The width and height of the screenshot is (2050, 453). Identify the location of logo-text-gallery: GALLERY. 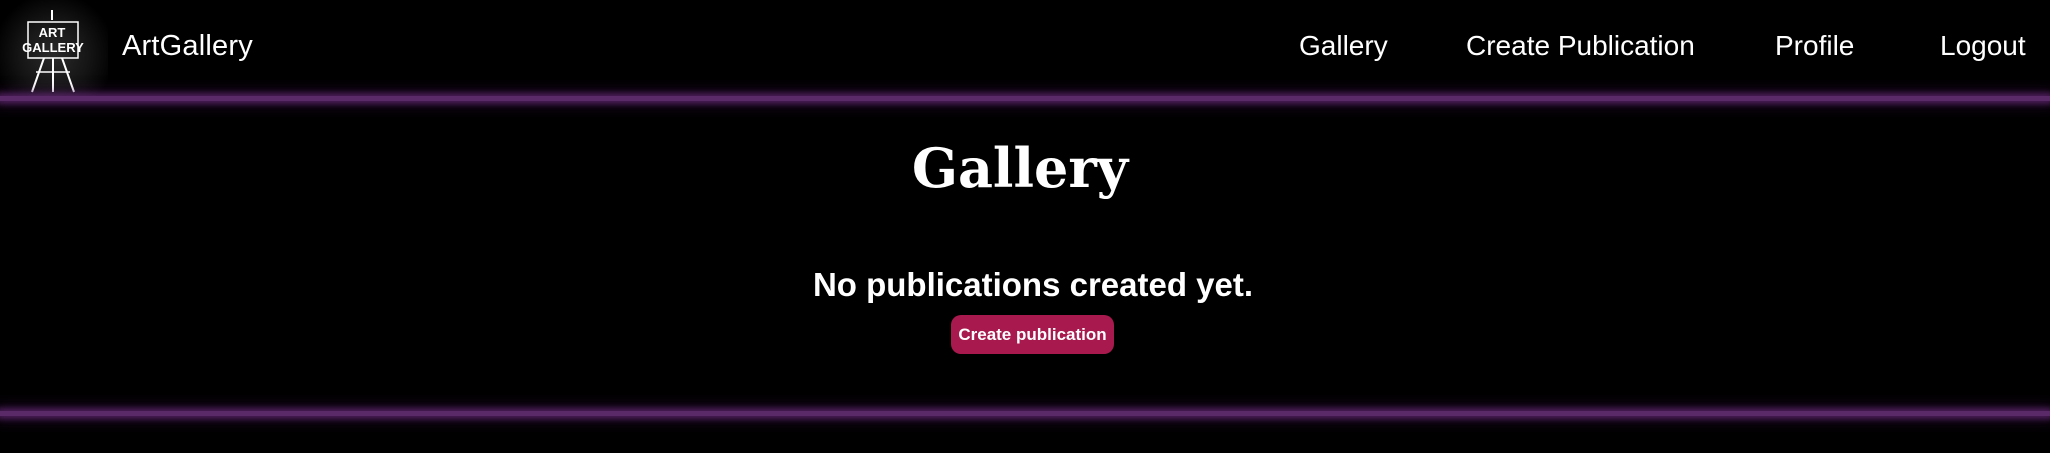
(53, 47).